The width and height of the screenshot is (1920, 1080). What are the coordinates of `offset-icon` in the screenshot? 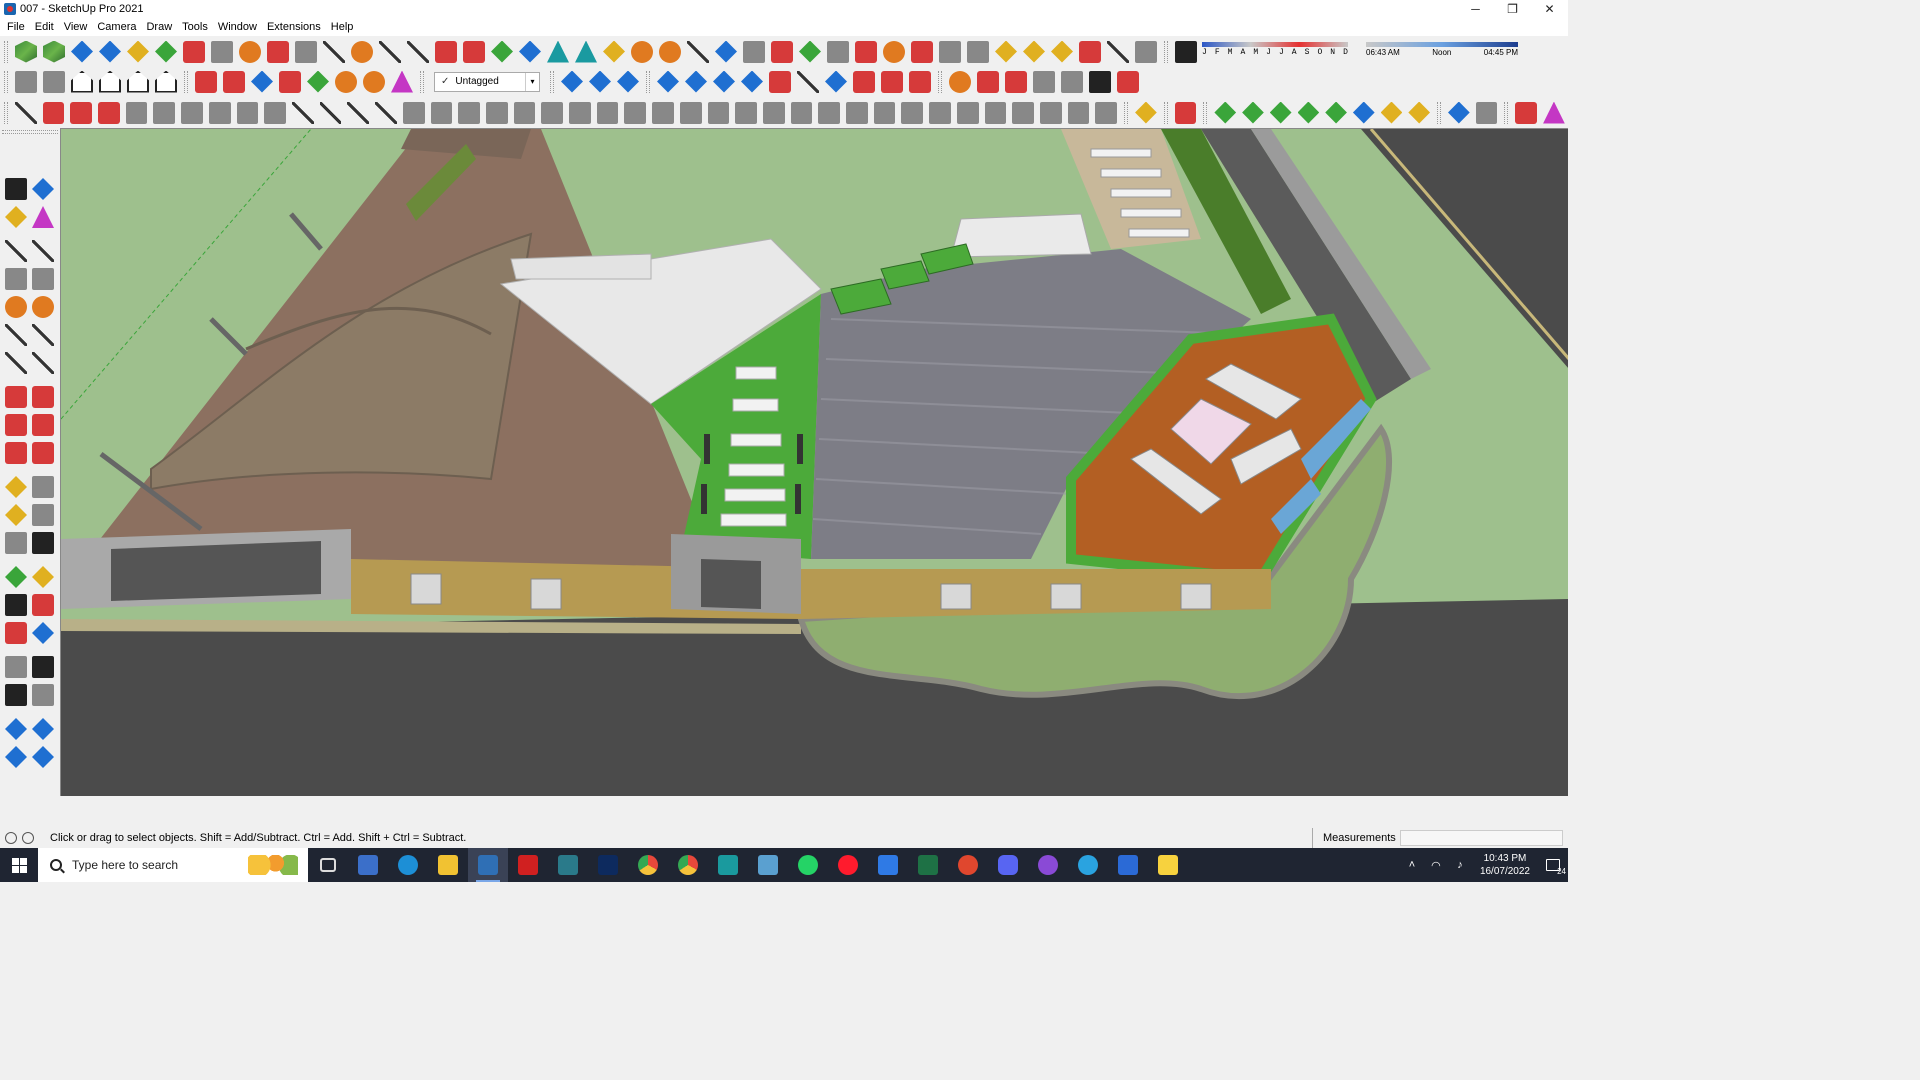 It's located at (43, 453).